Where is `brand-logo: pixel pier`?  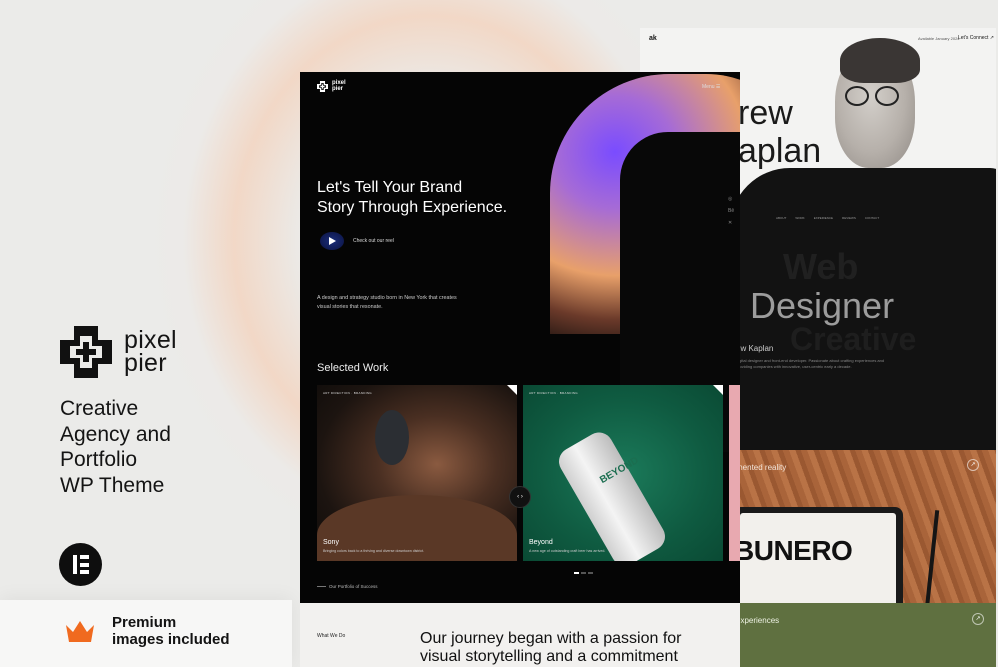 brand-logo: pixel pier is located at coordinates (118, 352).